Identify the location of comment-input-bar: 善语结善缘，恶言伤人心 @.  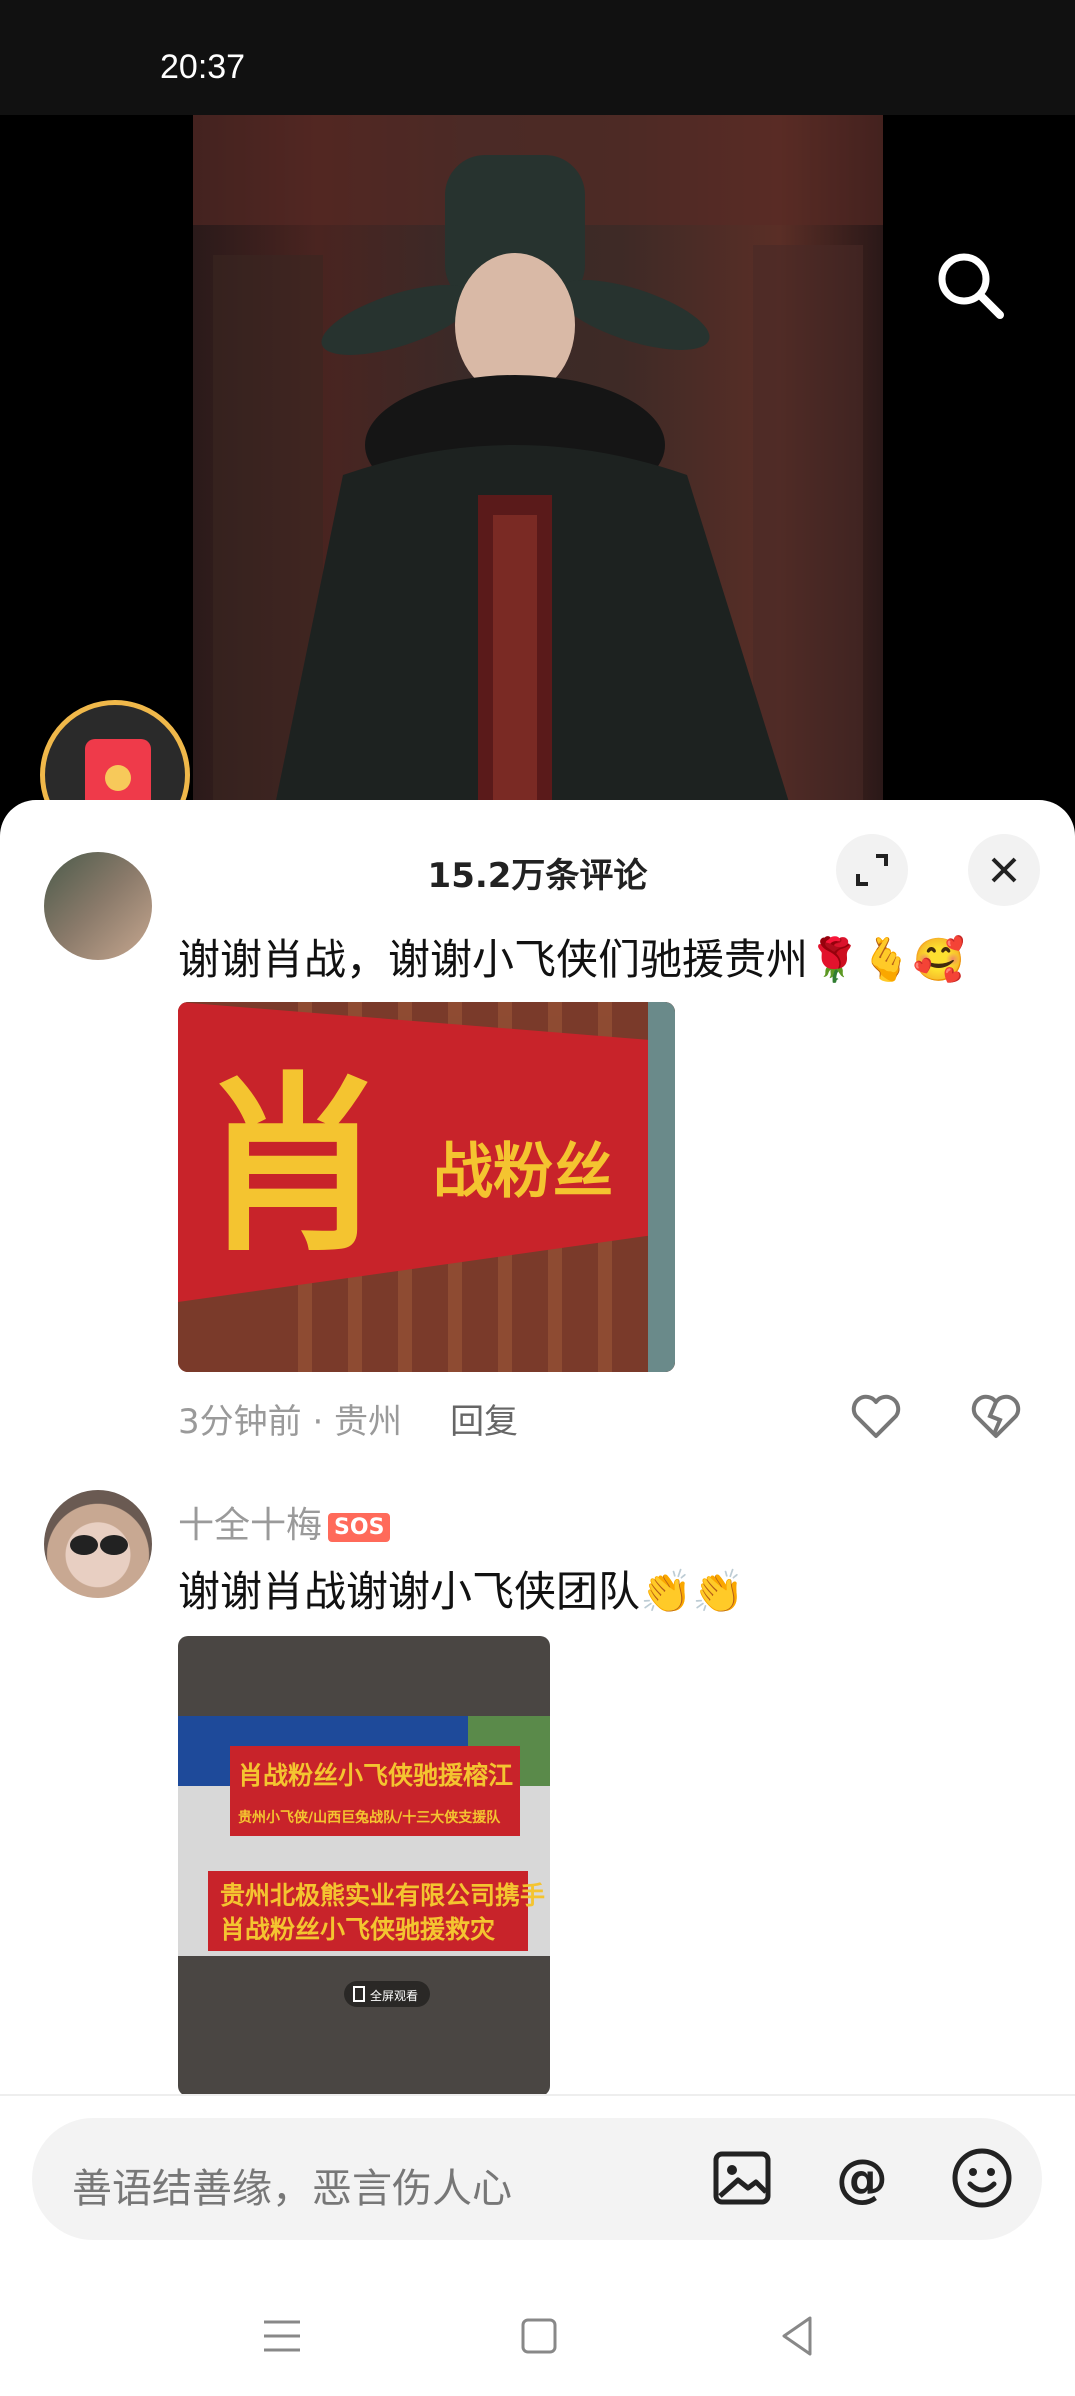
(537, 2179).